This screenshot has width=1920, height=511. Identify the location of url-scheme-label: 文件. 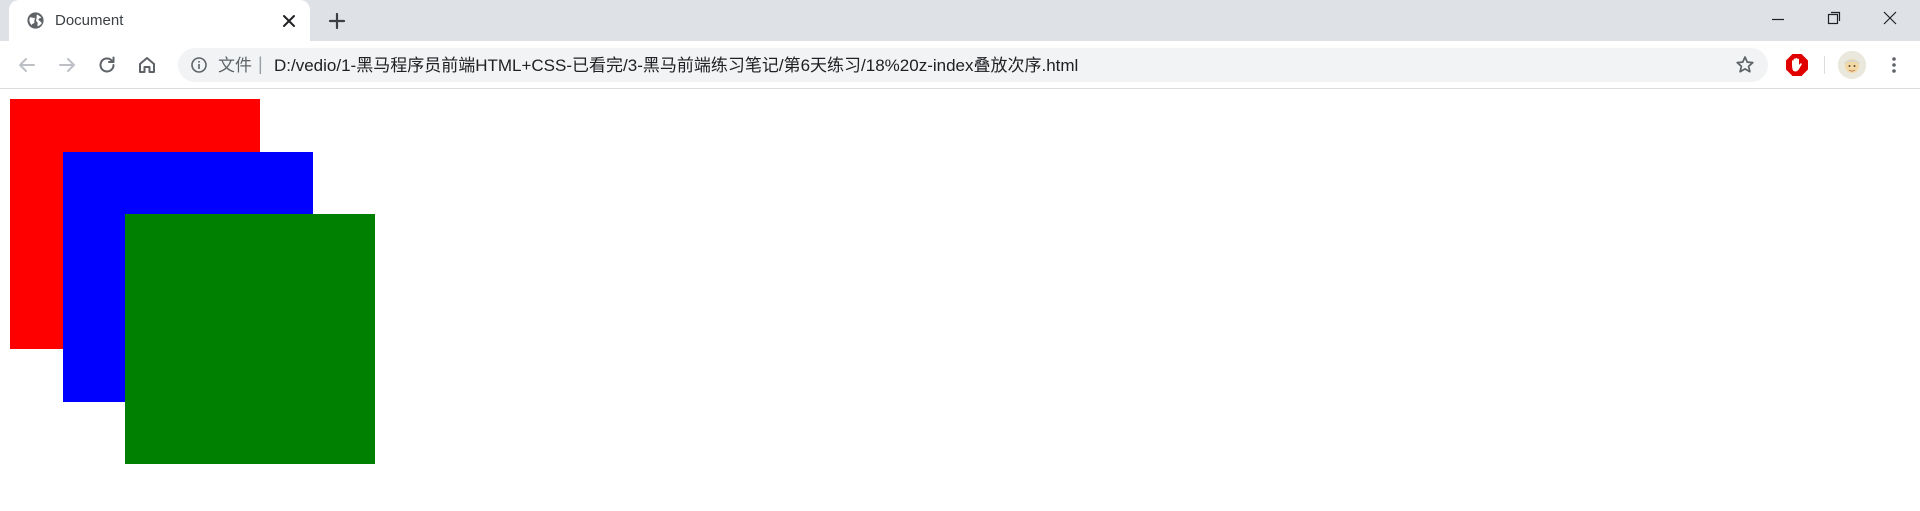
(235, 65).